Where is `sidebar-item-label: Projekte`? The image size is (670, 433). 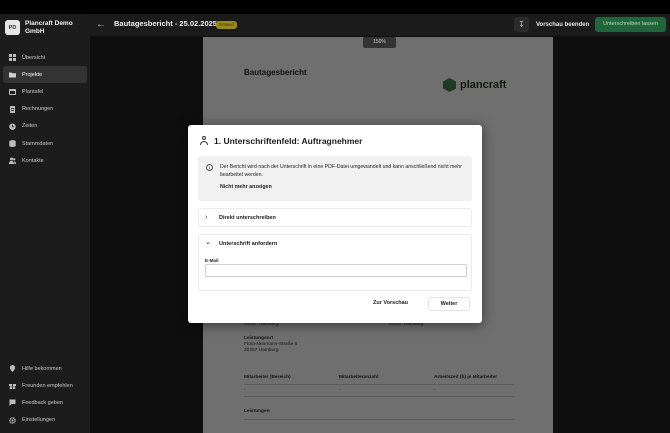 sidebar-item-label: Projekte is located at coordinates (32, 74).